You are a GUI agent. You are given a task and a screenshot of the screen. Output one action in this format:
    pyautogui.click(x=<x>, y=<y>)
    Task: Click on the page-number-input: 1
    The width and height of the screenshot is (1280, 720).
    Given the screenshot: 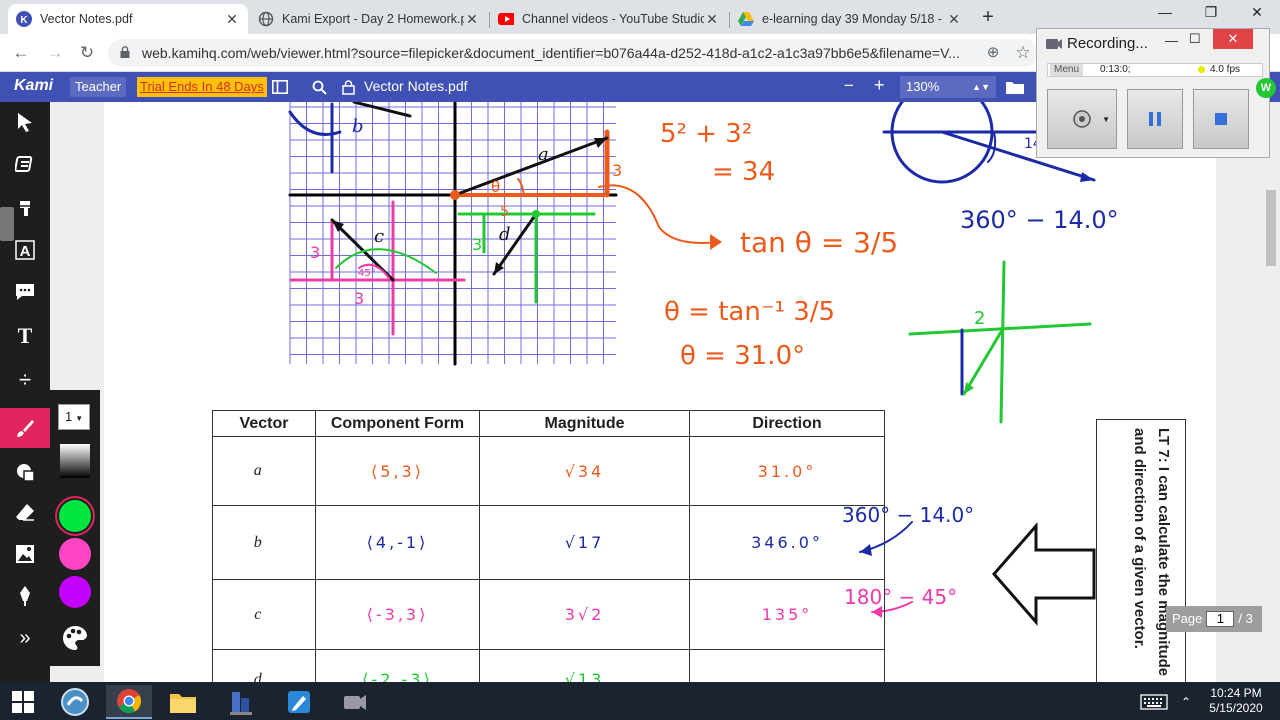 What is the action you would take?
    pyautogui.click(x=1220, y=619)
    